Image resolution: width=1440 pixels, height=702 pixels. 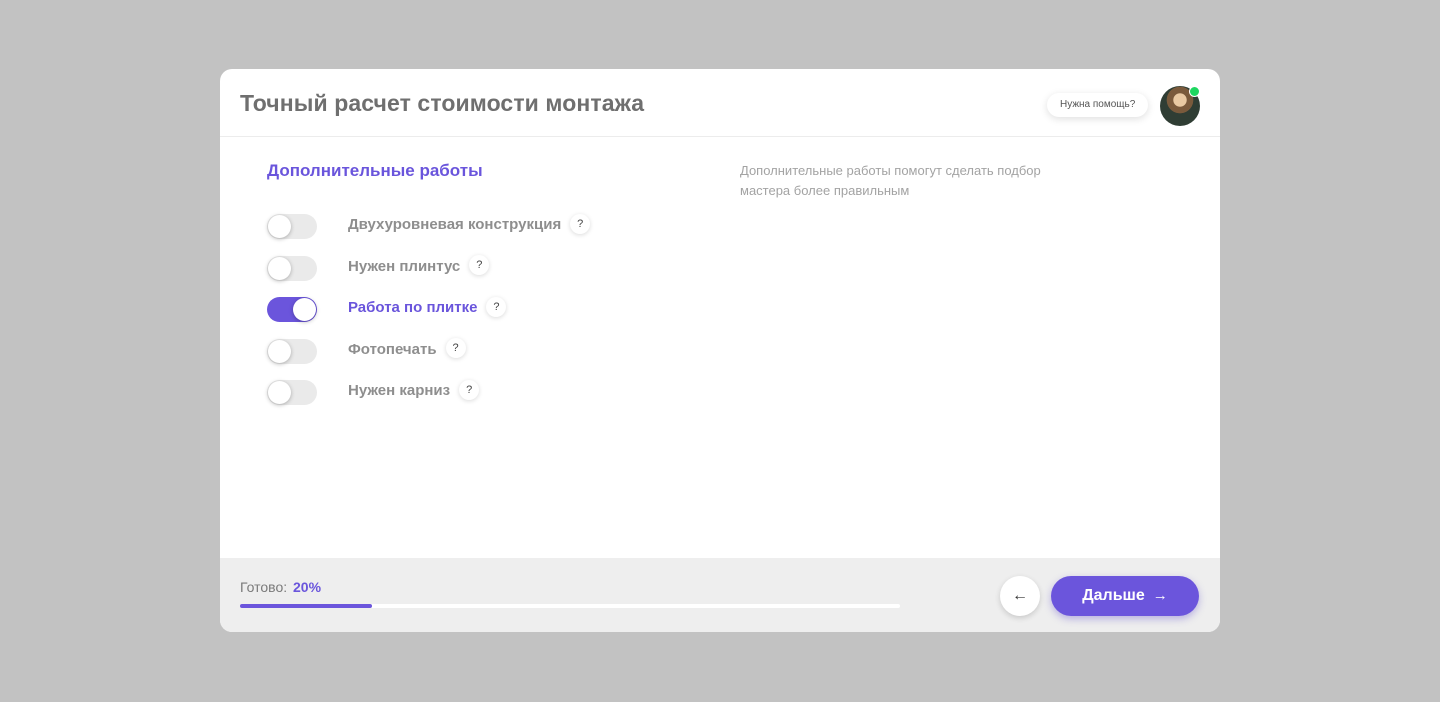 What do you see at coordinates (414, 389) in the screenshot?
I see `option-label: Нужен карниз?` at bounding box center [414, 389].